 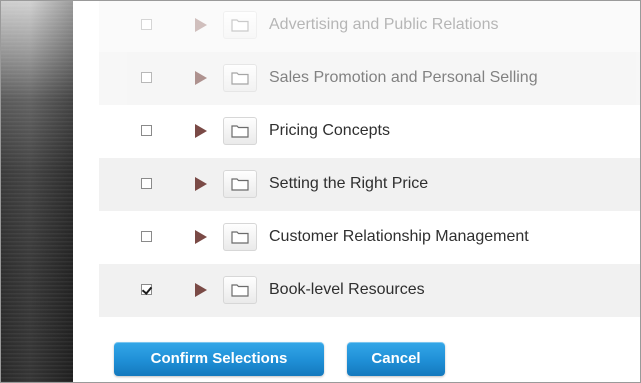 What do you see at coordinates (399, 236) in the screenshot?
I see `item-label: Customer Relationship Management` at bounding box center [399, 236].